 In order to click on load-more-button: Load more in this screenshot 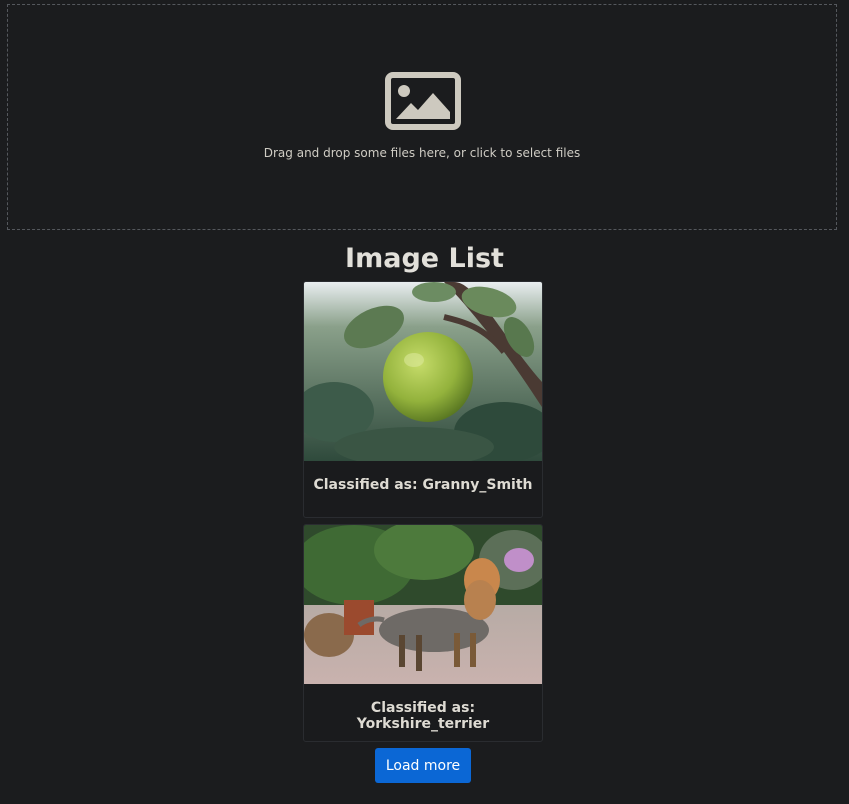, I will do `click(423, 765)`.